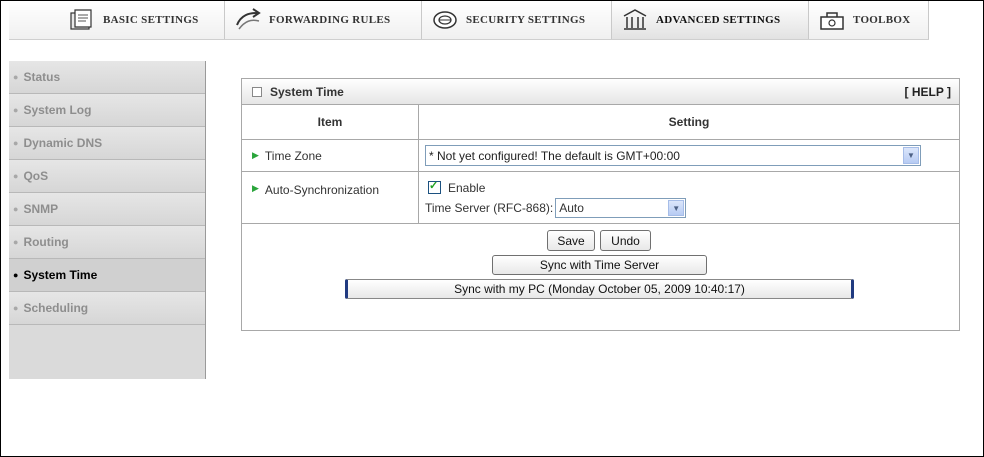 The height and width of the screenshot is (457, 984). What do you see at coordinates (526, 20) in the screenshot?
I see `tab-label: SECURITY SETTINGS` at bounding box center [526, 20].